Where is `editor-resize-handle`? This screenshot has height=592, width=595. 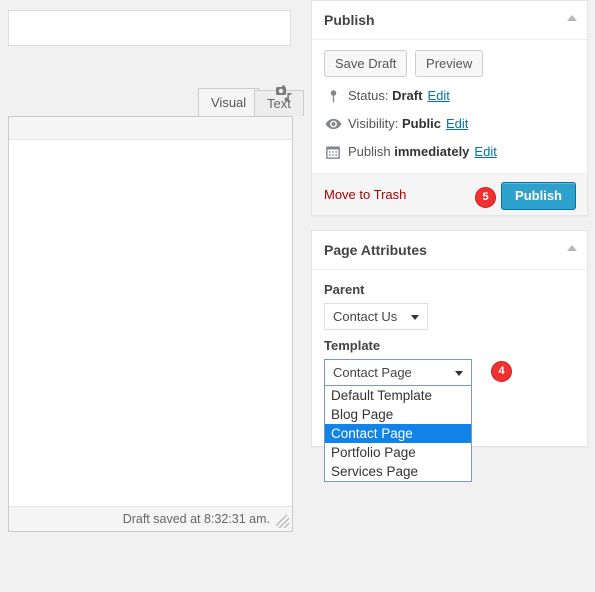
editor-resize-handle is located at coordinates (282, 521).